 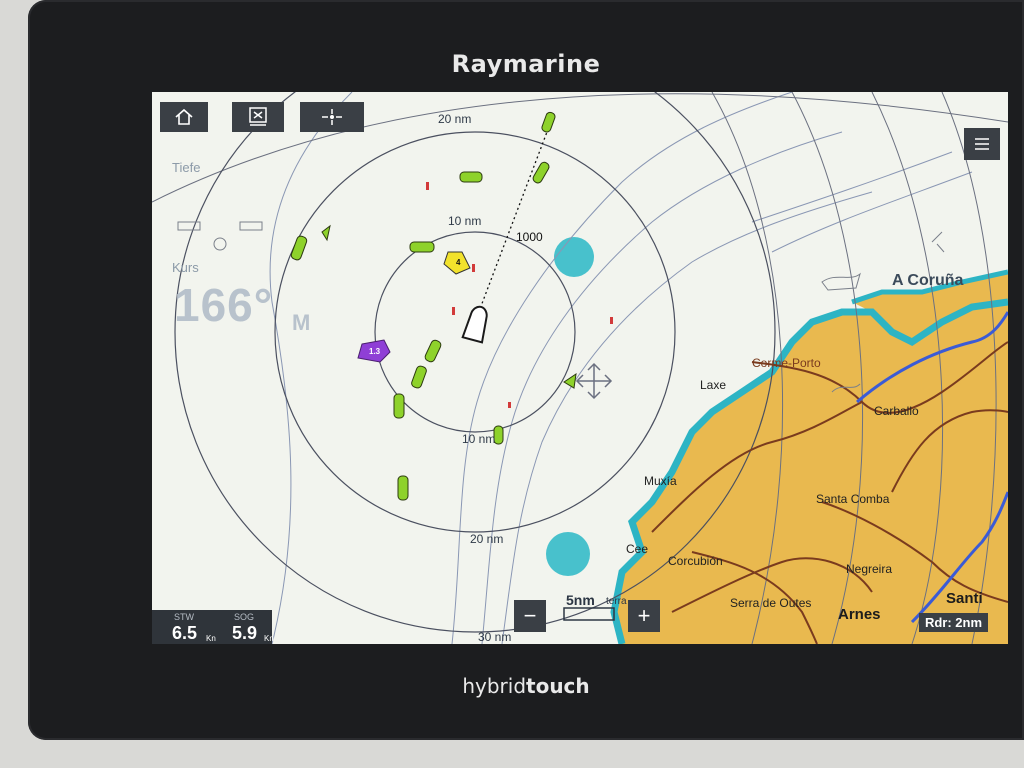 I want to click on place-corme-porto: Corme-Porto, so click(x=786, y=363).